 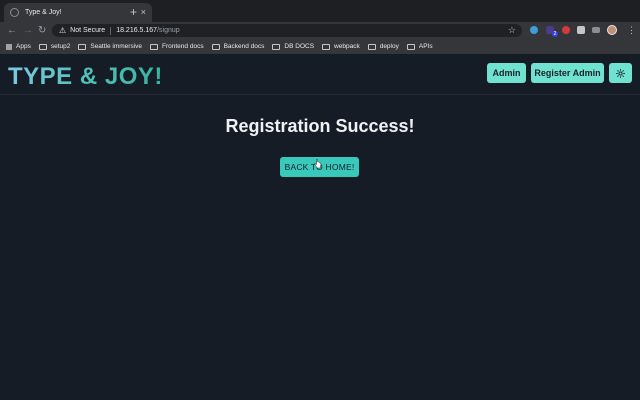 What do you see at coordinates (293, 46) in the screenshot?
I see `bookmark-db-docs: DB DOCS` at bounding box center [293, 46].